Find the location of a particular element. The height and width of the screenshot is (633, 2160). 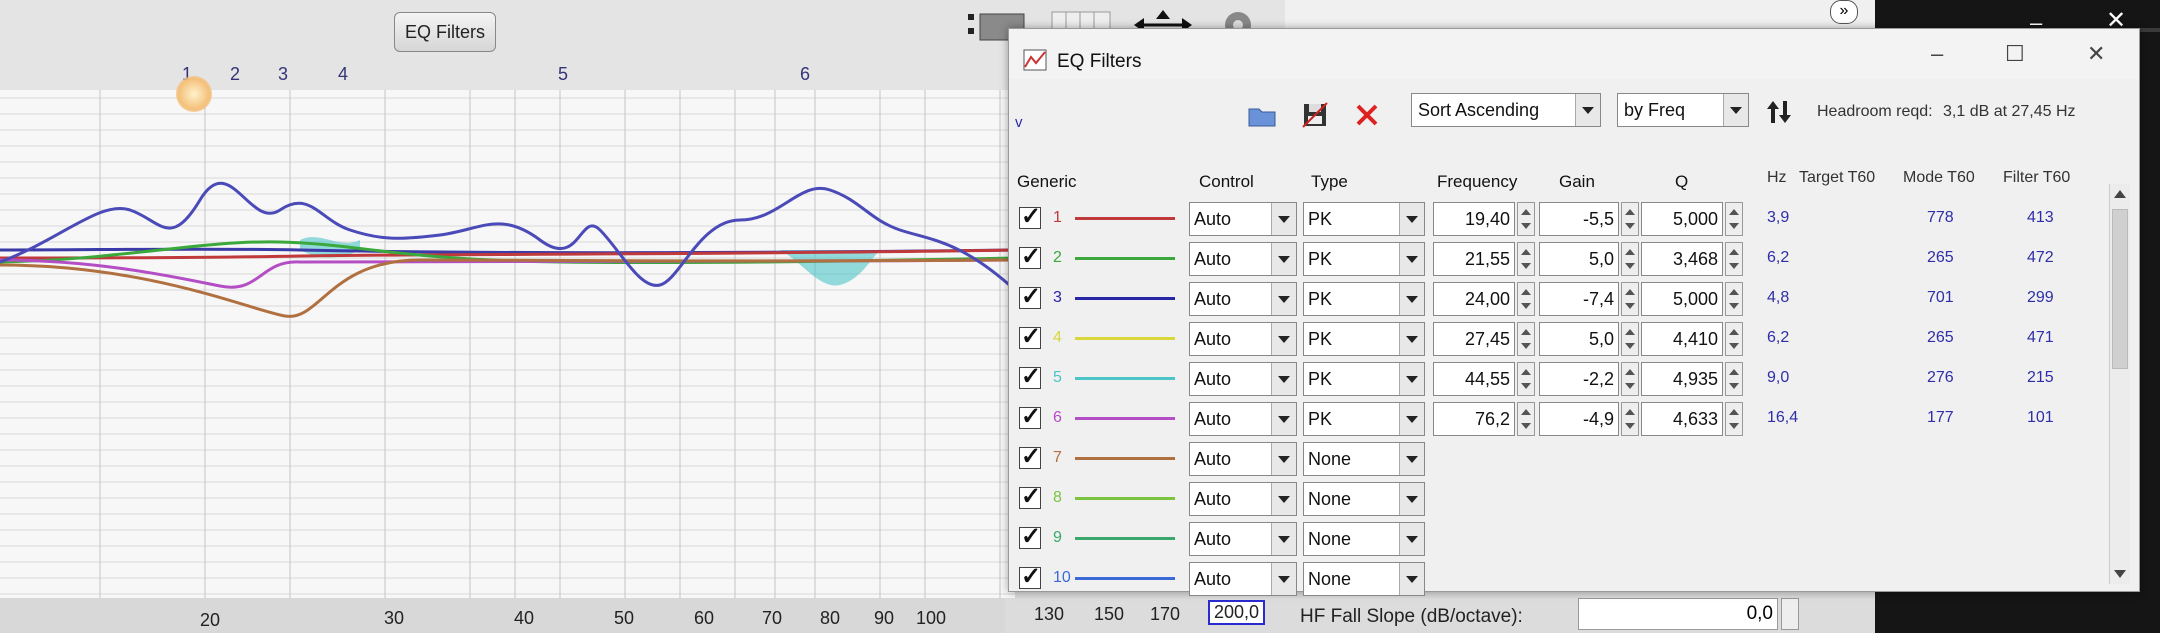

filter-index: 4 is located at coordinates (1057, 337).